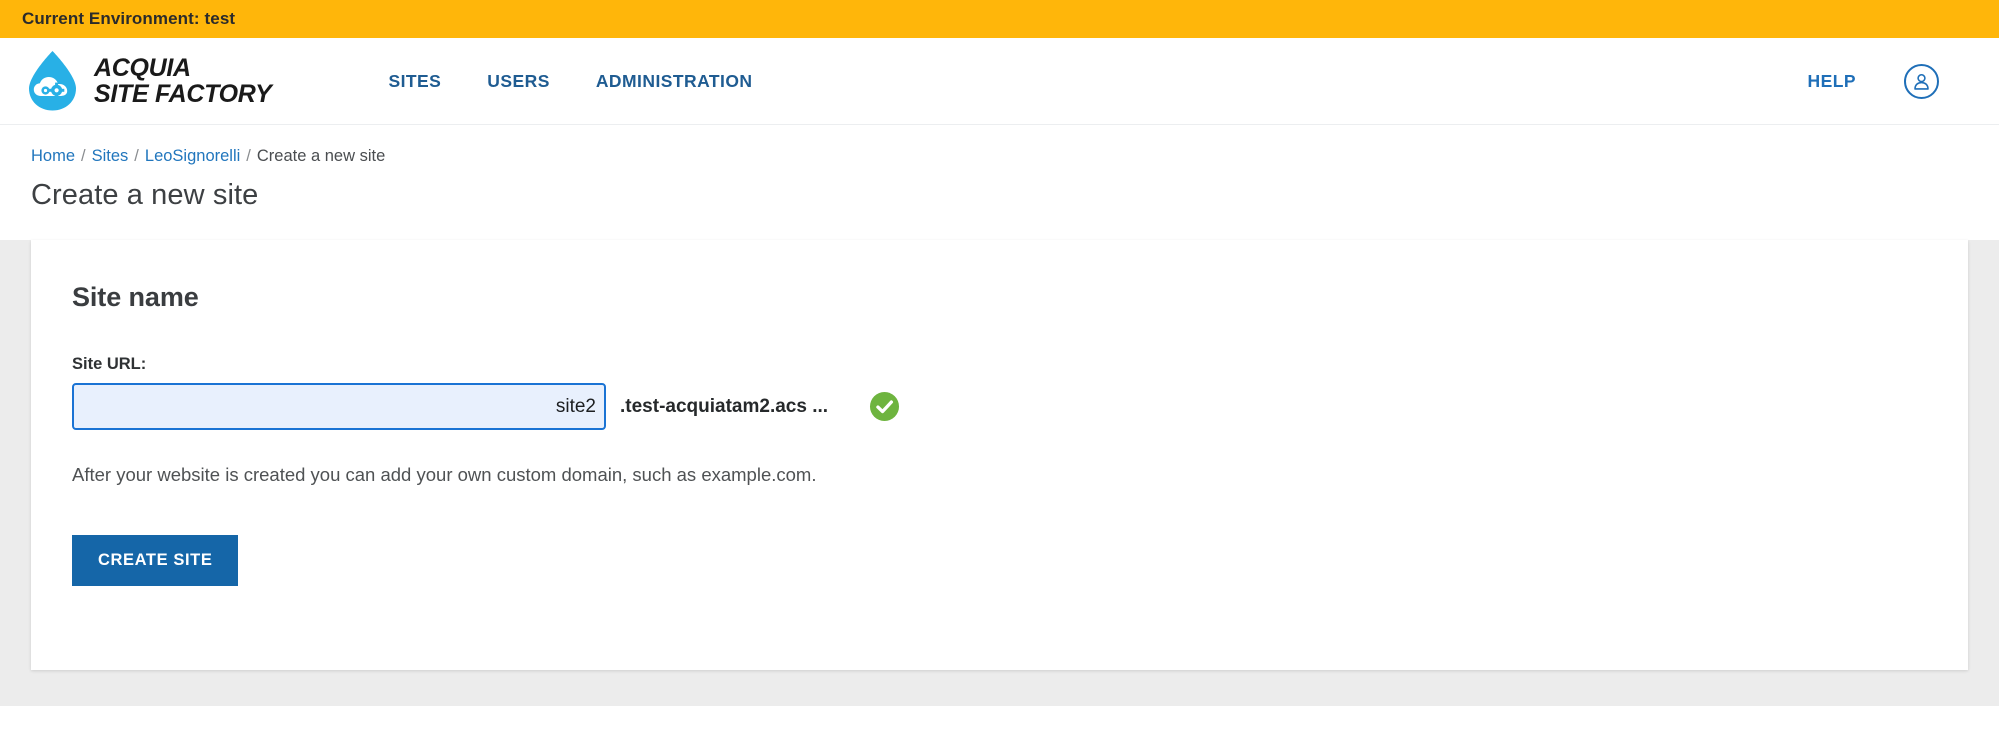  Describe the element at coordinates (1921, 81) in the screenshot. I see `user-avatar-icon` at that location.